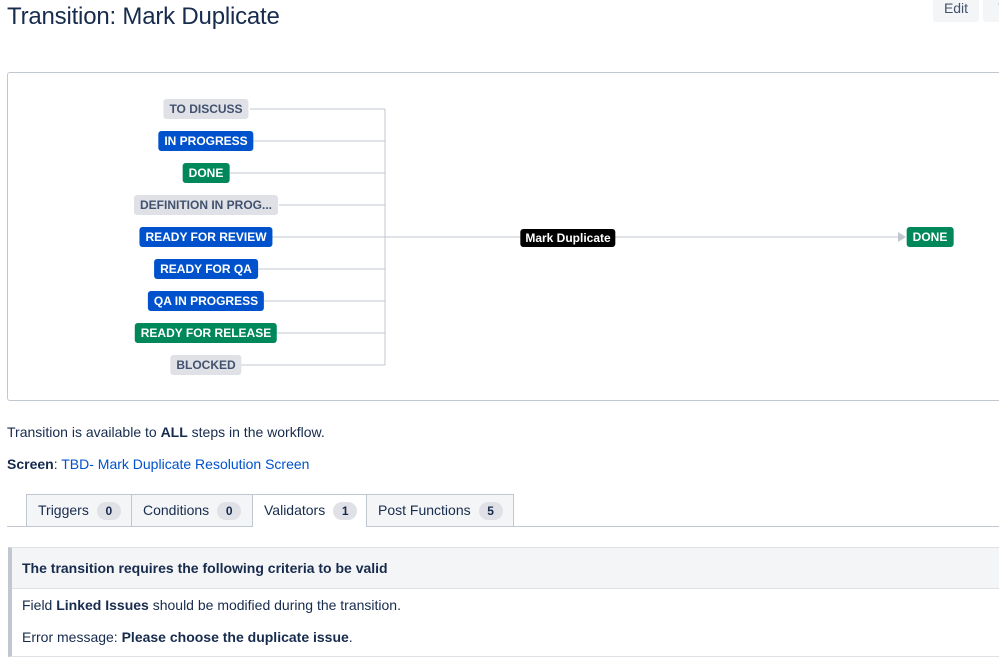  What do you see at coordinates (568, 238) in the screenshot?
I see `transition-label: Mark Duplicate` at bounding box center [568, 238].